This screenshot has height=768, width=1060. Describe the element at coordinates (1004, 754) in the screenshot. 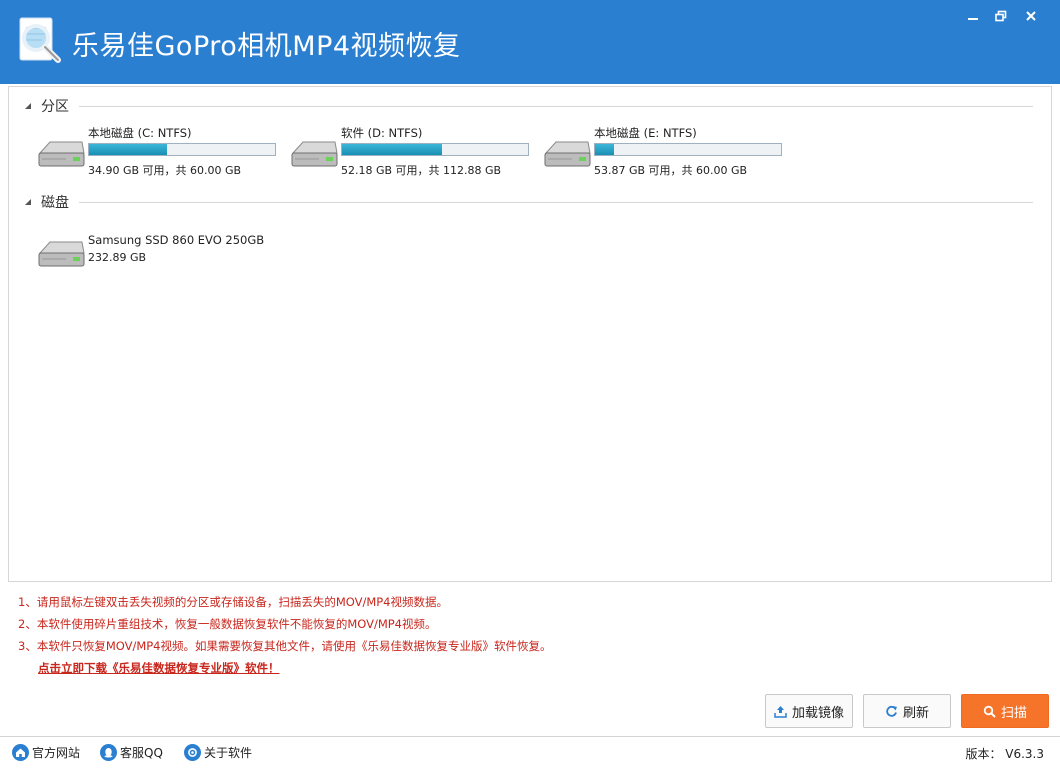

I see `version-label: 版本： V6.3.3` at that location.